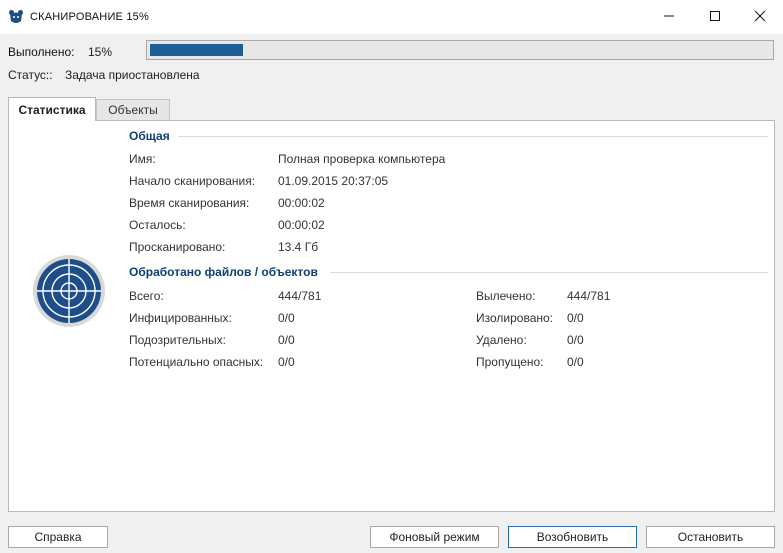 The width and height of the screenshot is (783, 553). Describe the element at coordinates (301, 225) in the screenshot. I see `value-remaining: 00:00:02` at that location.